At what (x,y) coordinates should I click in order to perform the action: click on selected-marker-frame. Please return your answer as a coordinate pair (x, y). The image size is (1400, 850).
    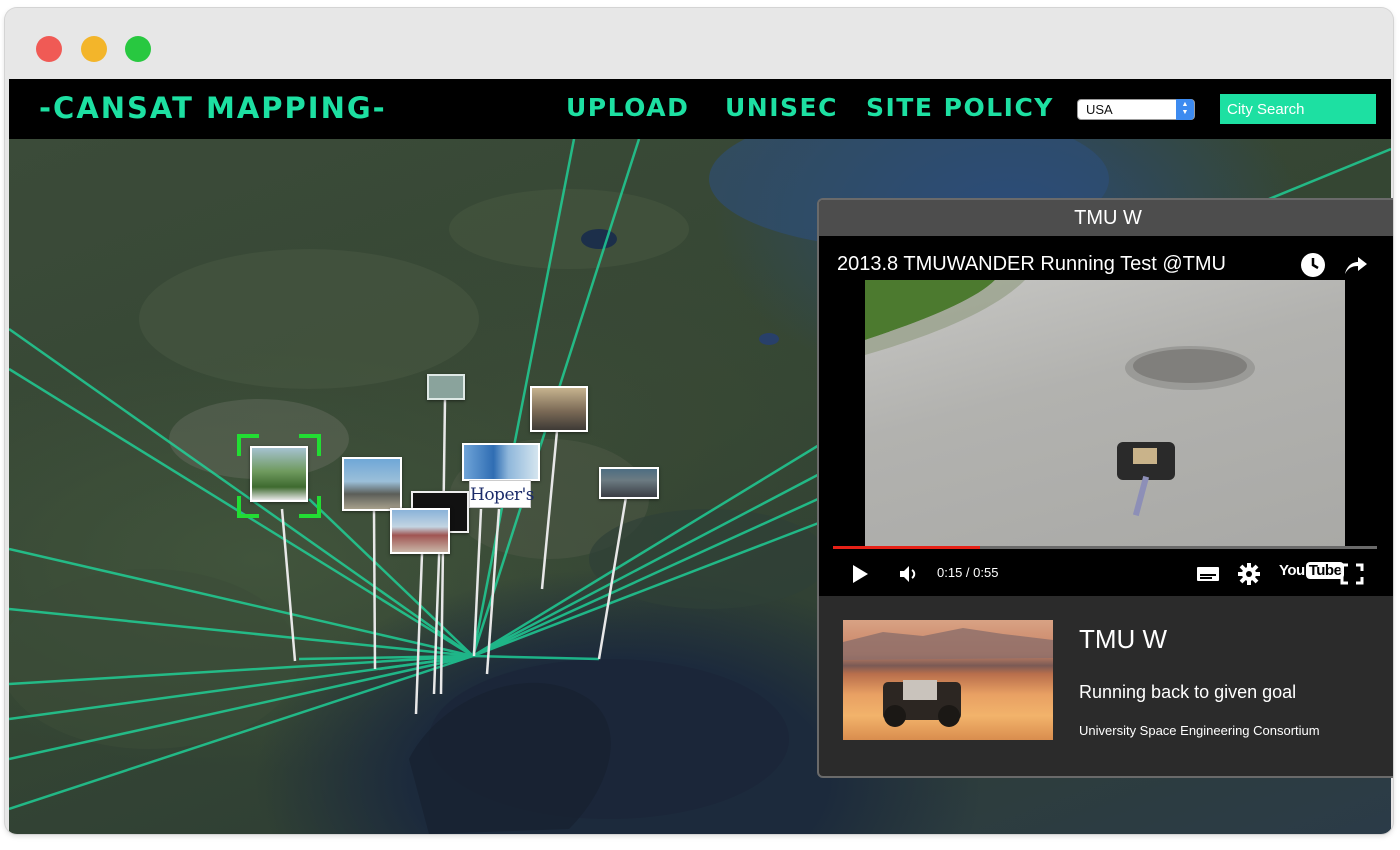
    Looking at the image, I should click on (279, 476).